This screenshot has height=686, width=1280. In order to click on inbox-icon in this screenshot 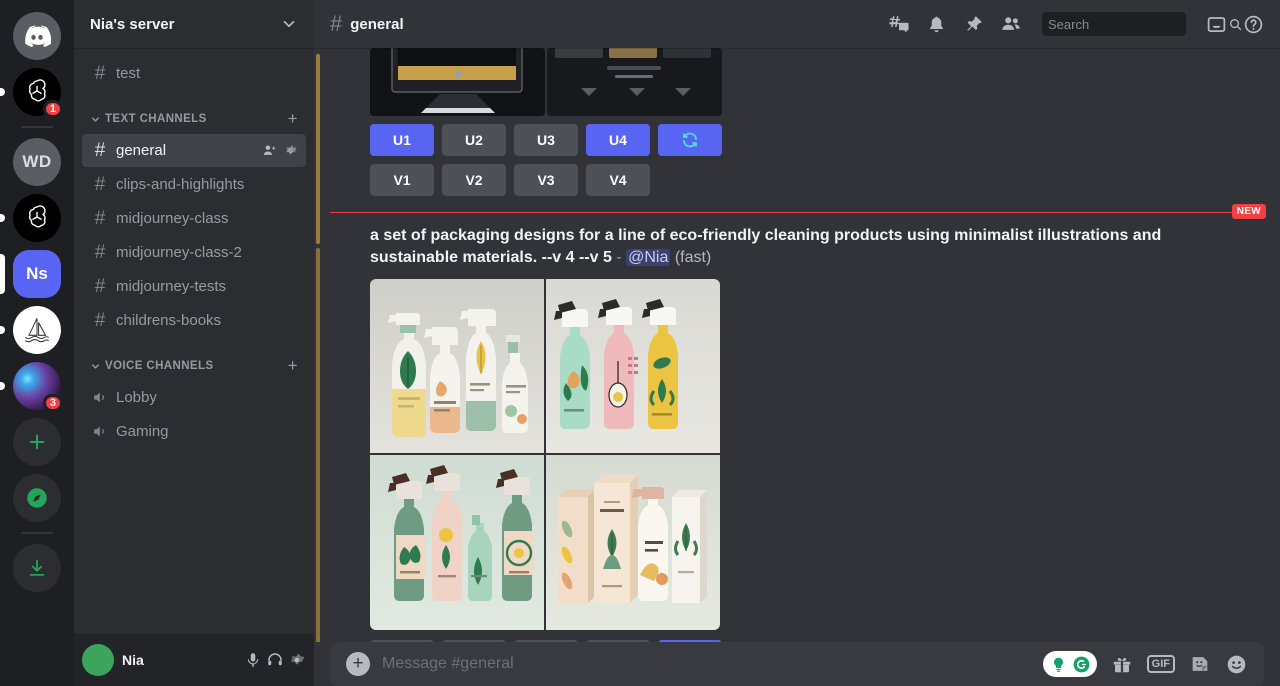, I will do `click(1216, 24)`.